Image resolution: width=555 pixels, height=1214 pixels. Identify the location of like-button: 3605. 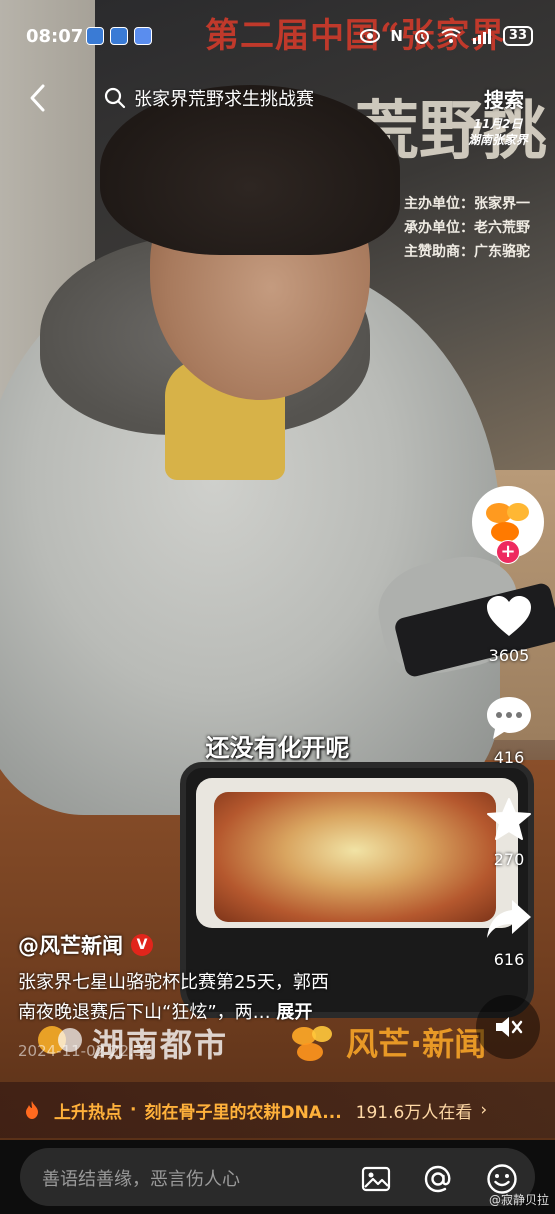
(509, 629).